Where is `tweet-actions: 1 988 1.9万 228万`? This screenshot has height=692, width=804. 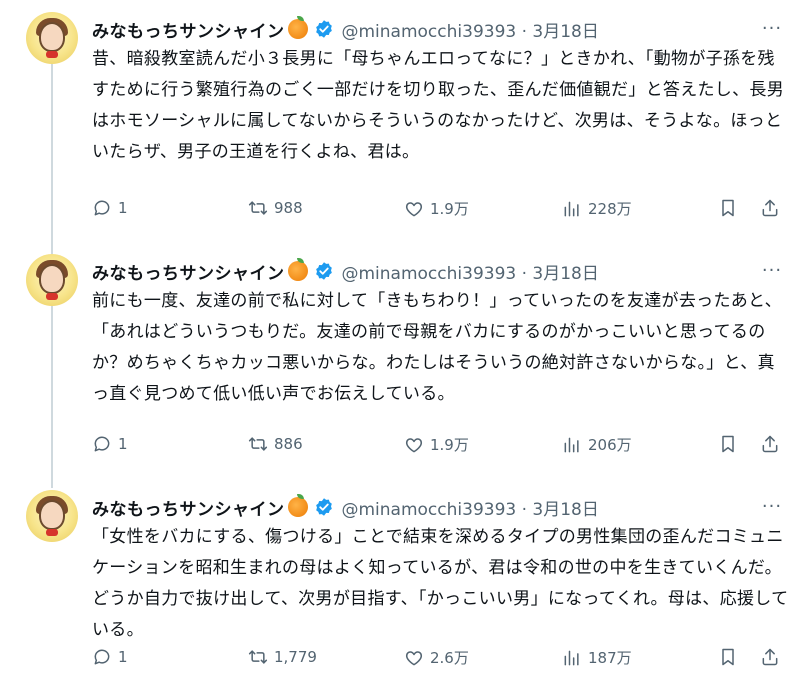
tweet-actions: 1 988 1.9万 228万 is located at coordinates (438, 210).